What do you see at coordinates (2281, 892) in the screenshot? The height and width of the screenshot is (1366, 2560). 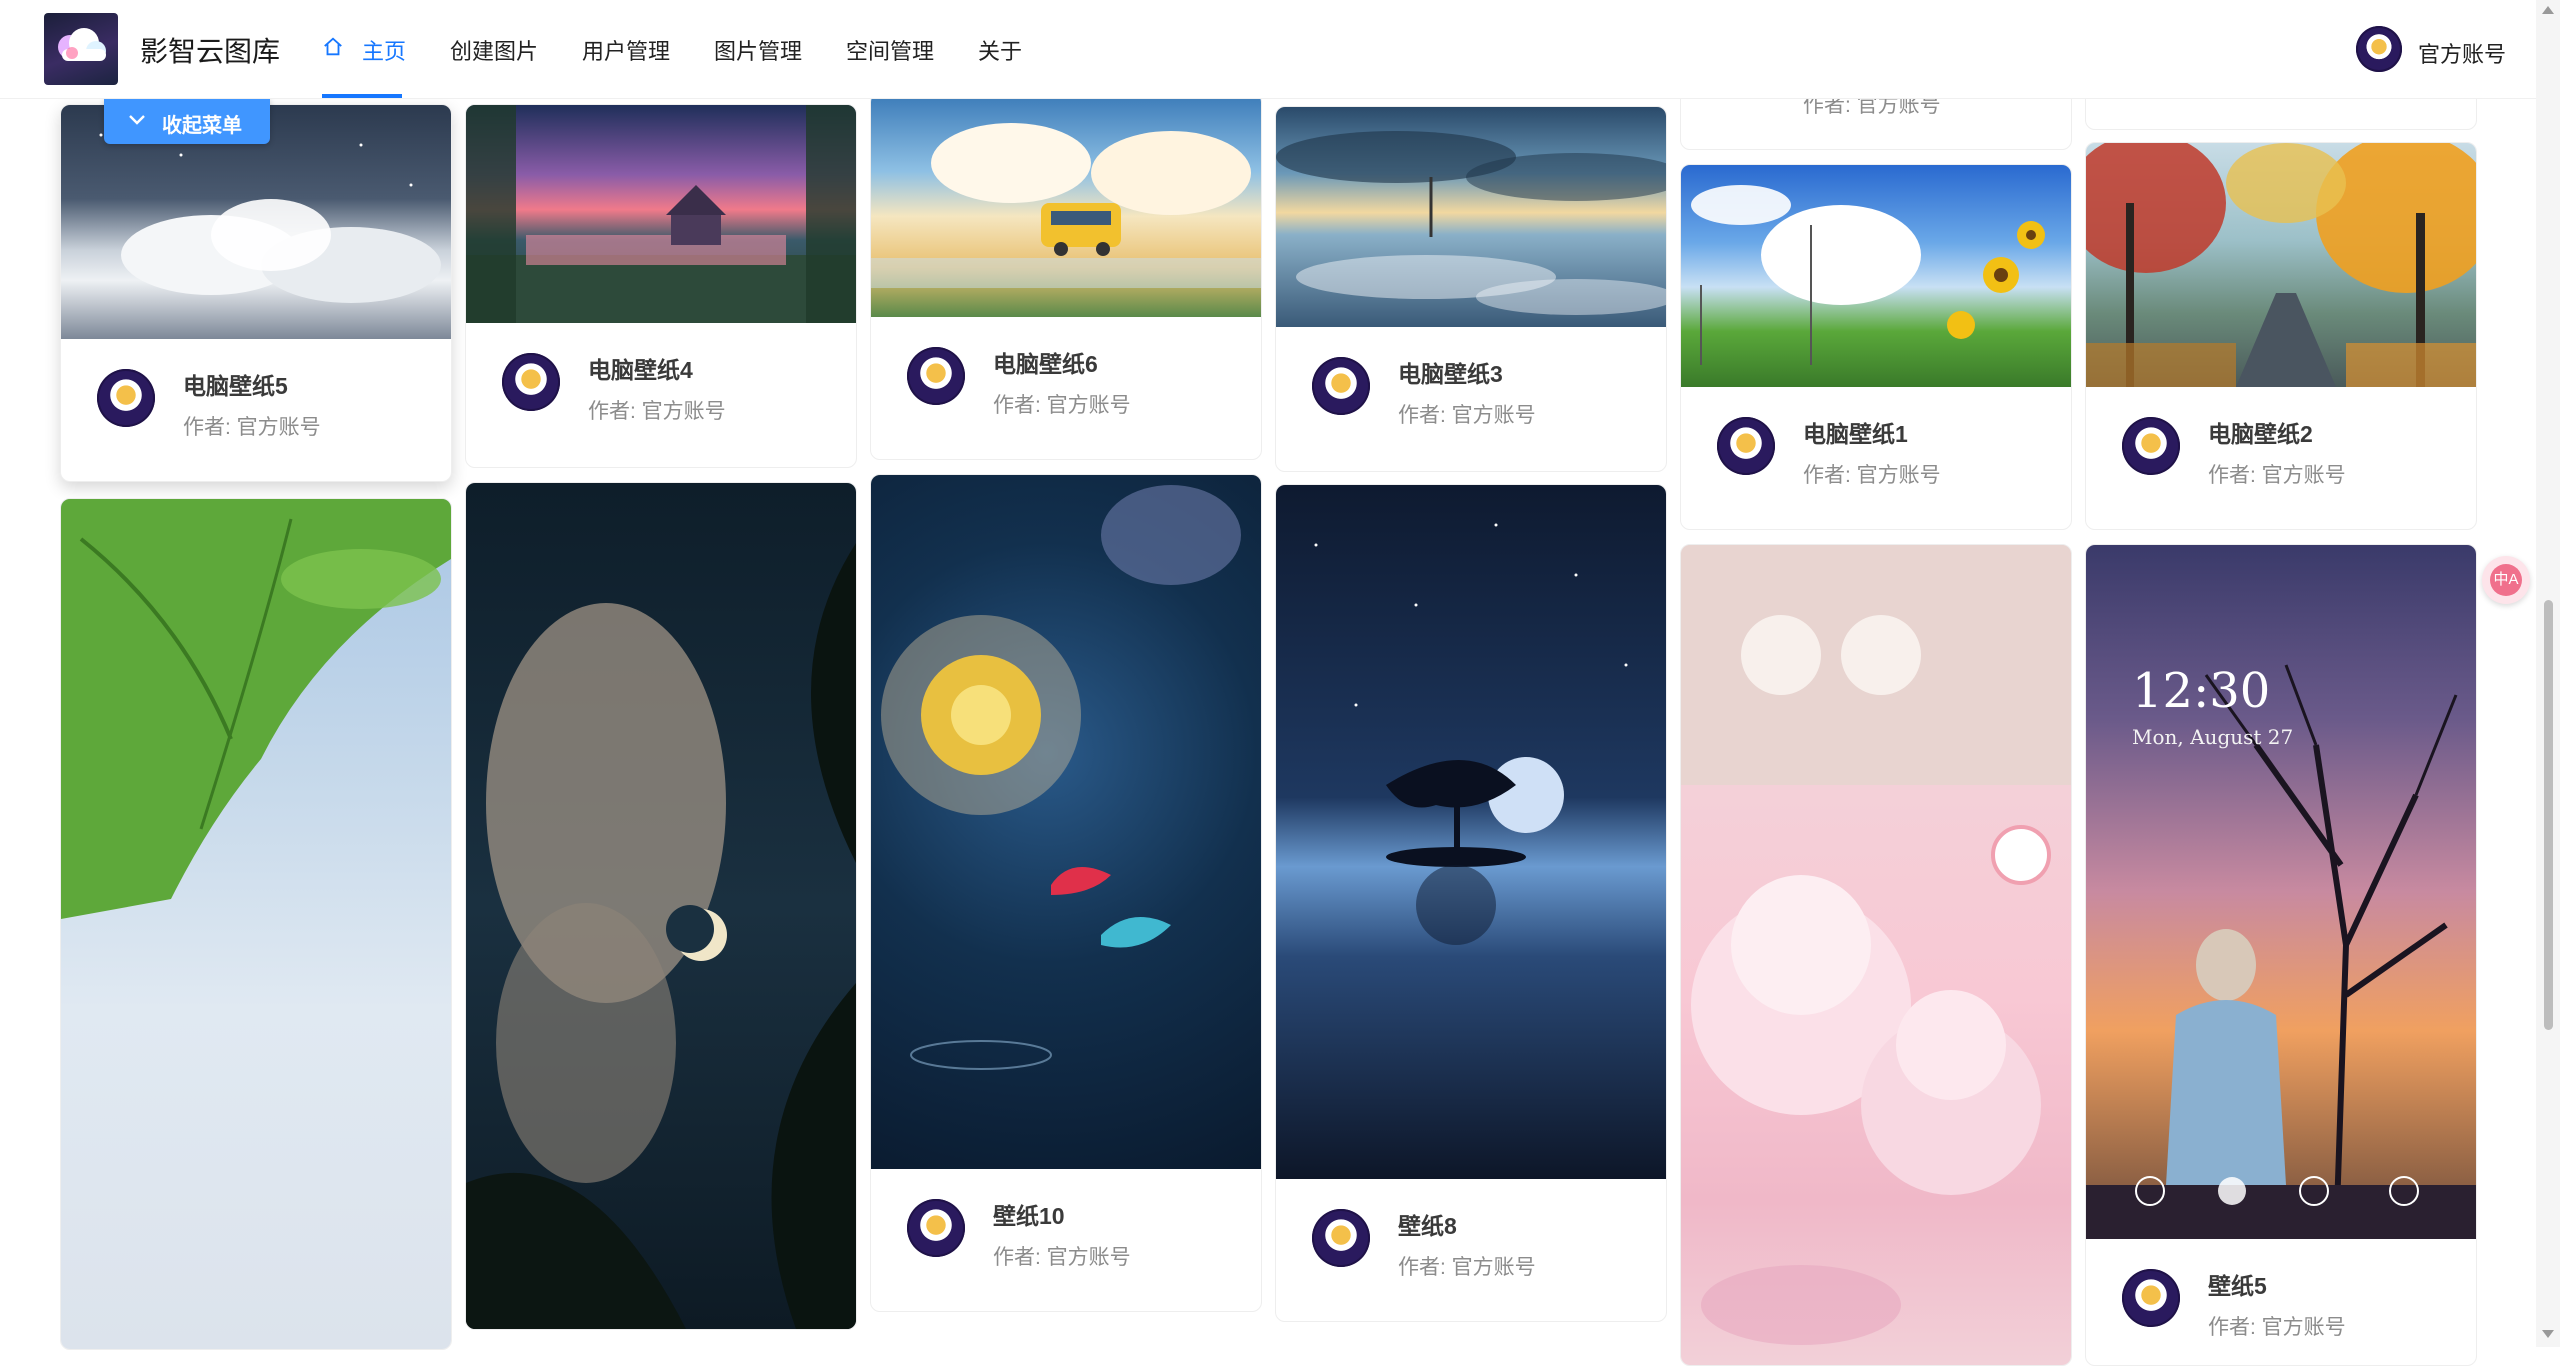 I see `card-image: 12:30 Mon, August 27` at bounding box center [2281, 892].